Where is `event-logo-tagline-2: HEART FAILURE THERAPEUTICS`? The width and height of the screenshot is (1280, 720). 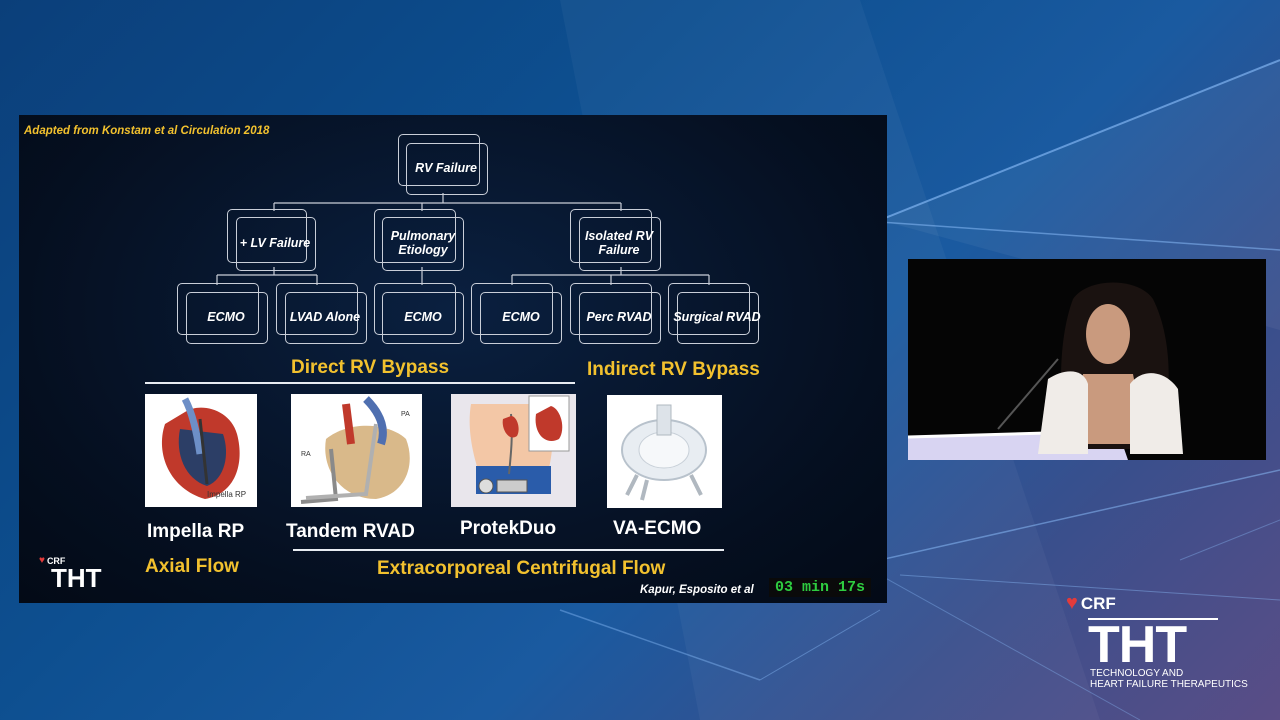 event-logo-tagline-2: HEART FAILURE THERAPEUTICS is located at coordinates (1169, 684).